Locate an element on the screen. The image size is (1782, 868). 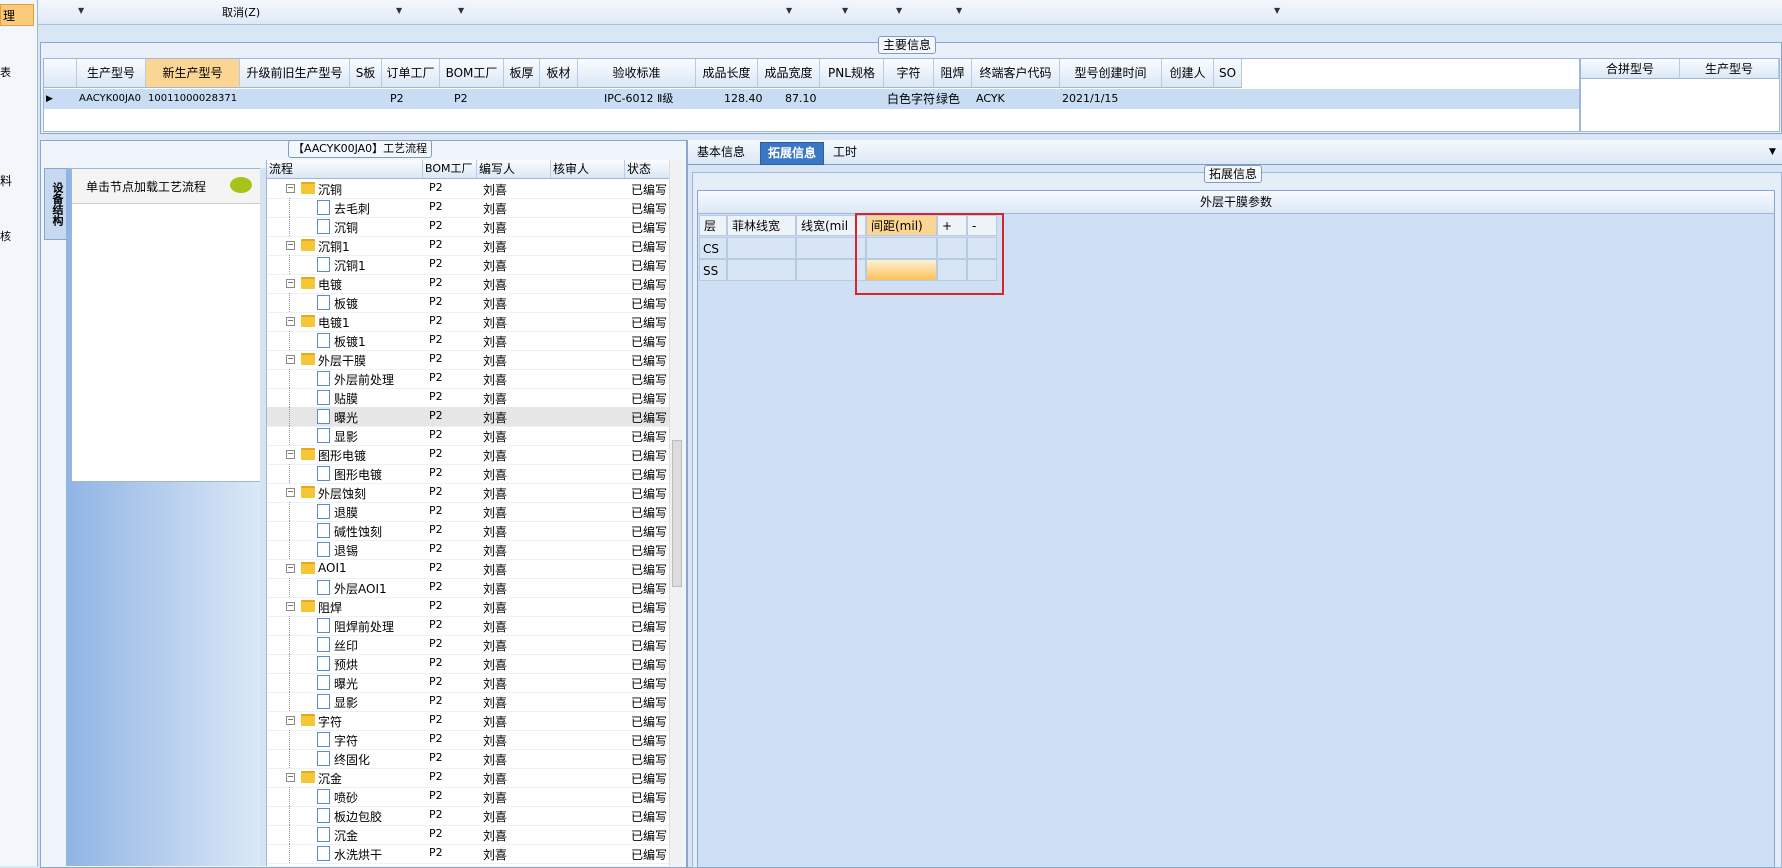
column-header: 创建人 is located at coordinates (1188, 73).